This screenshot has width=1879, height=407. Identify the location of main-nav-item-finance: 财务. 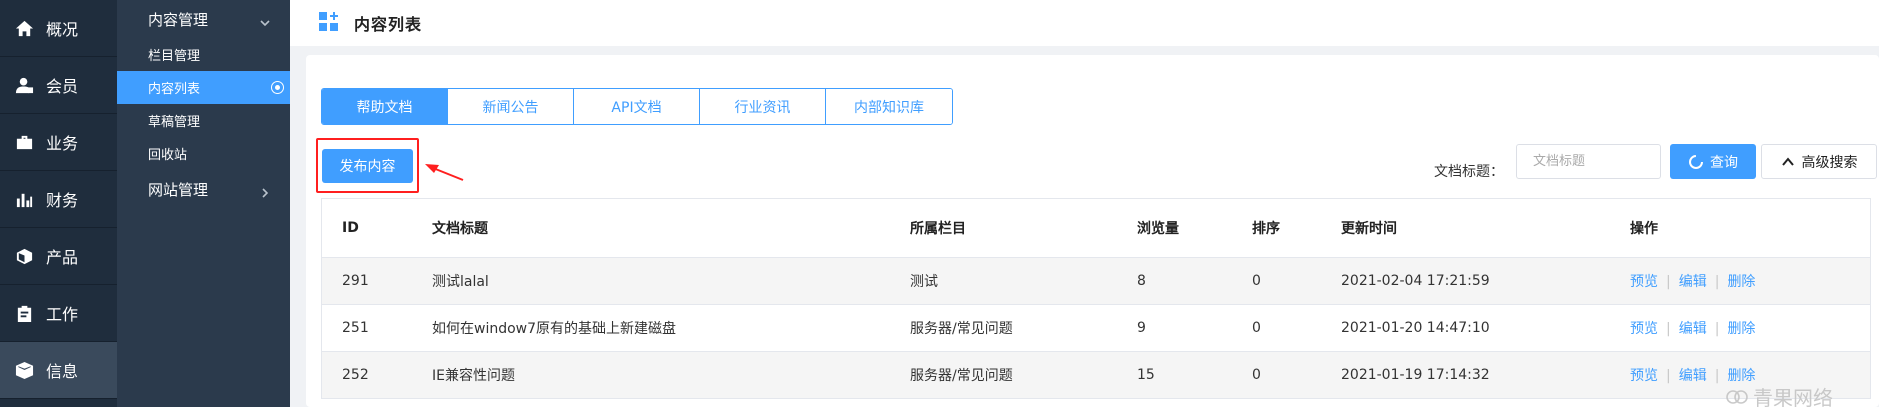
(58, 199).